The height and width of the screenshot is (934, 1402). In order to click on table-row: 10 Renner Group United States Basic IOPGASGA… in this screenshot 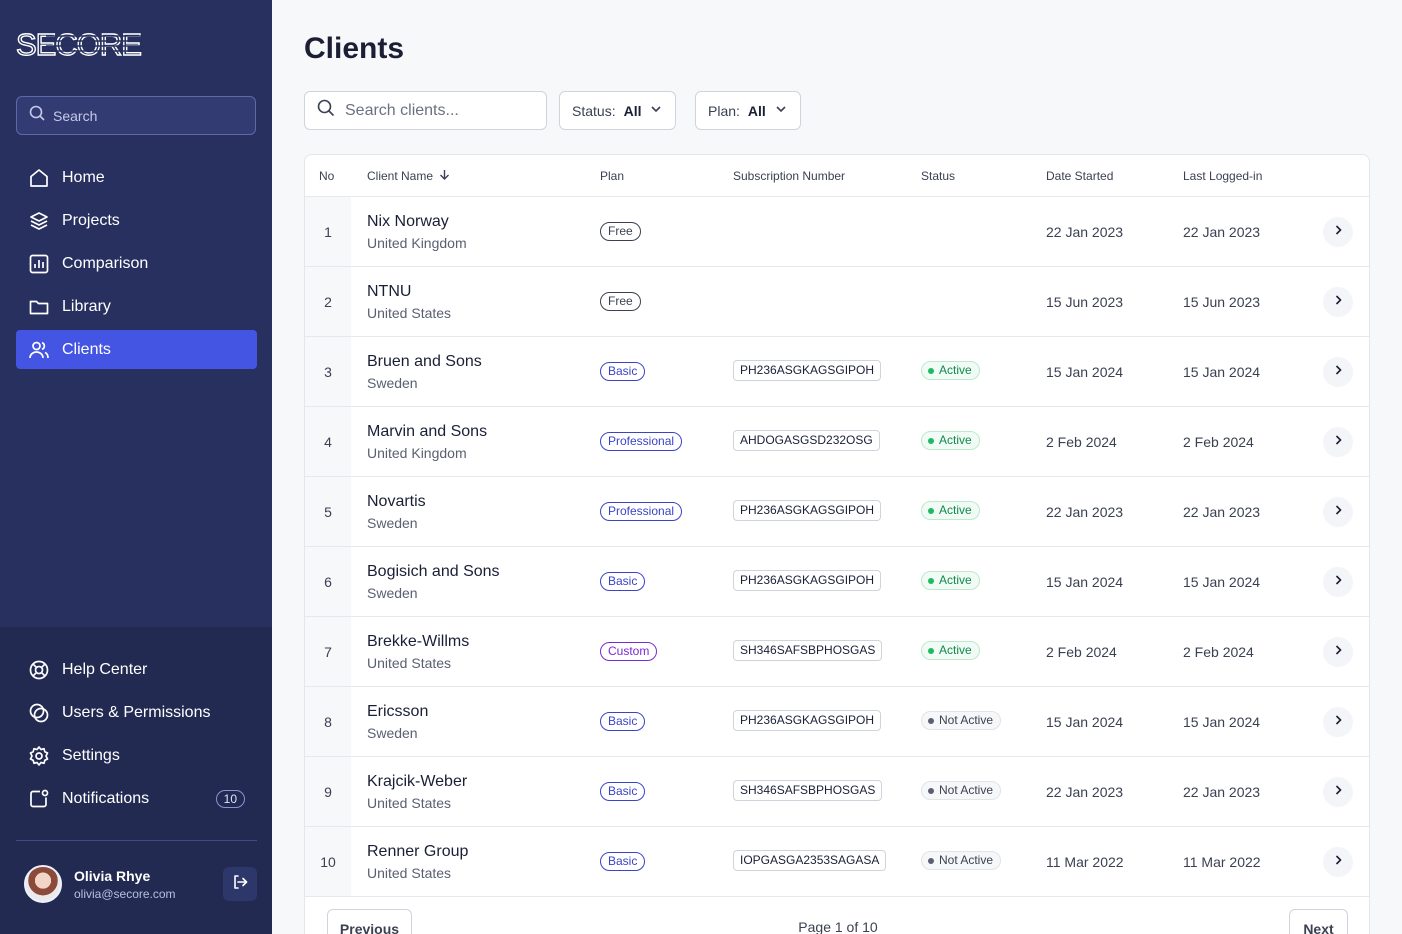, I will do `click(837, 862)`.